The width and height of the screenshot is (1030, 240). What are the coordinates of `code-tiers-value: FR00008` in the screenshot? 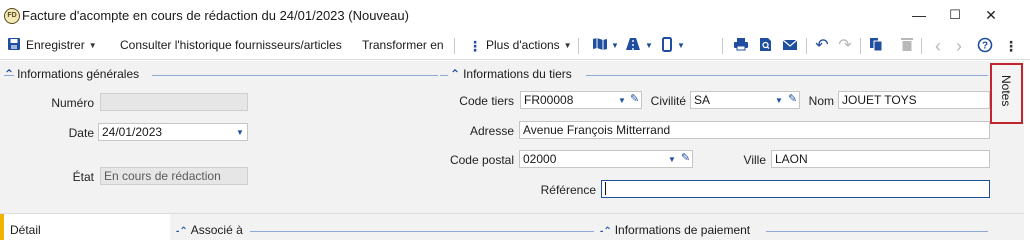 It's located at (549, 100).